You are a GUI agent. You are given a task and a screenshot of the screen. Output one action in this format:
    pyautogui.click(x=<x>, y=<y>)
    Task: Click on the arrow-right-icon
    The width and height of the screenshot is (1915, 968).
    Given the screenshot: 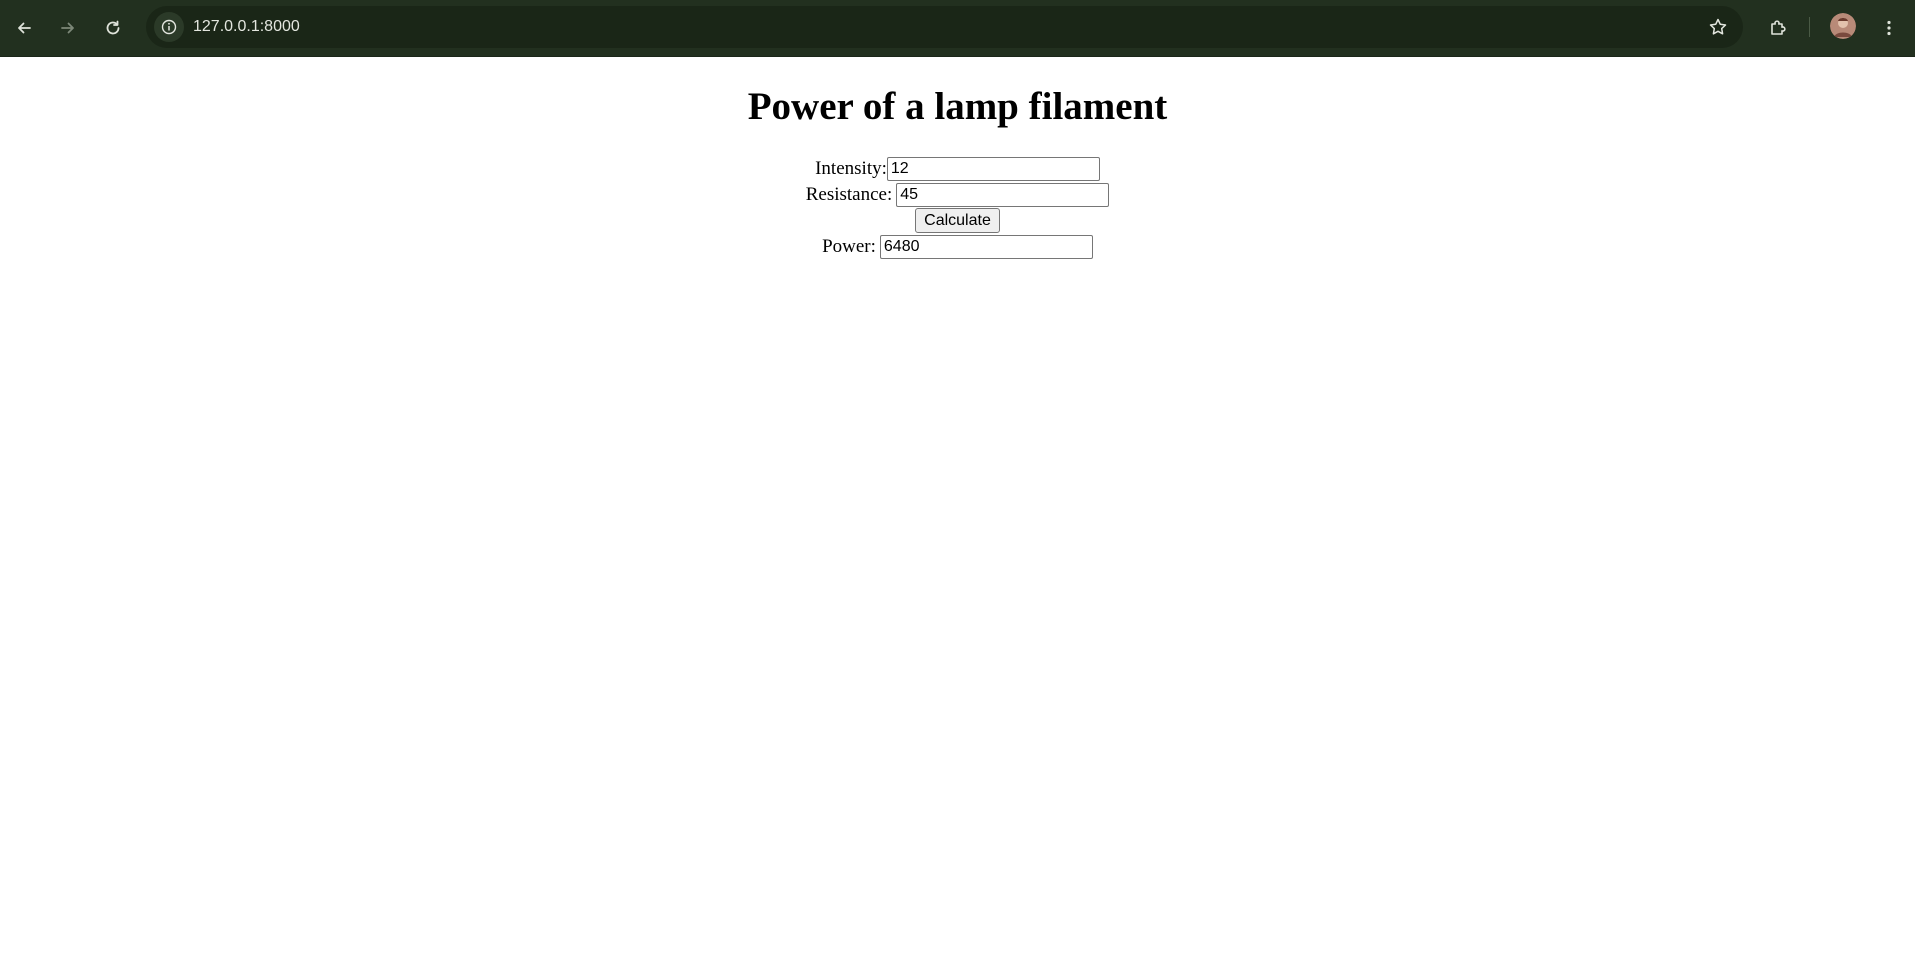 What is the action you would take?
    pyautogui.click(x=67, y=28)
    